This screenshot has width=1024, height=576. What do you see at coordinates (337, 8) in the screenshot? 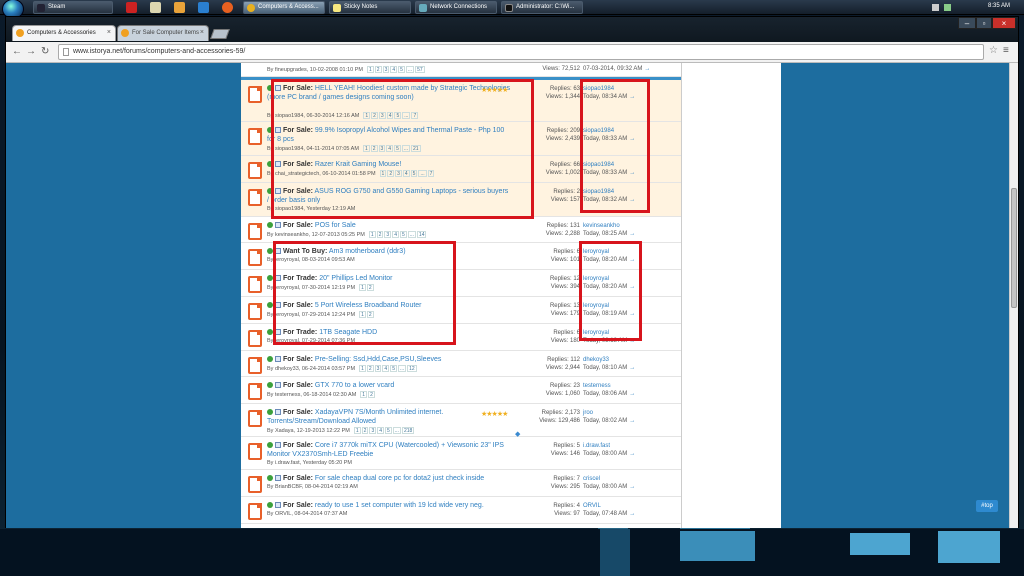
I see `sticky-note-icon` at bounding box center [337, 8].